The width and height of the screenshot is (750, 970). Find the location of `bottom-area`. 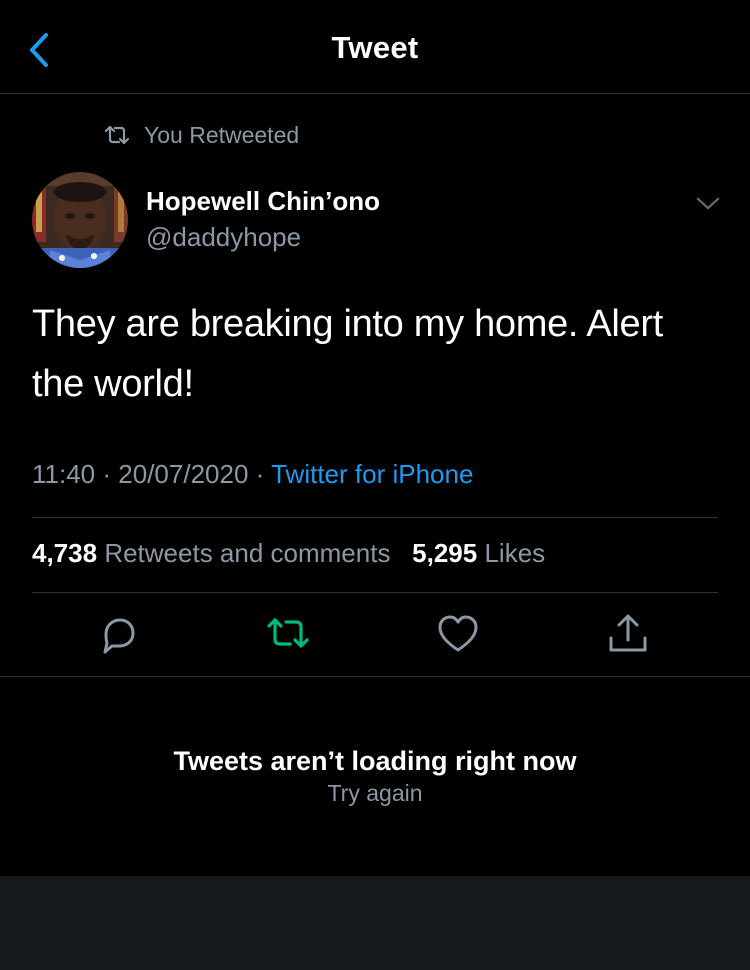

bottom-area is located at coordinates (375, 923).